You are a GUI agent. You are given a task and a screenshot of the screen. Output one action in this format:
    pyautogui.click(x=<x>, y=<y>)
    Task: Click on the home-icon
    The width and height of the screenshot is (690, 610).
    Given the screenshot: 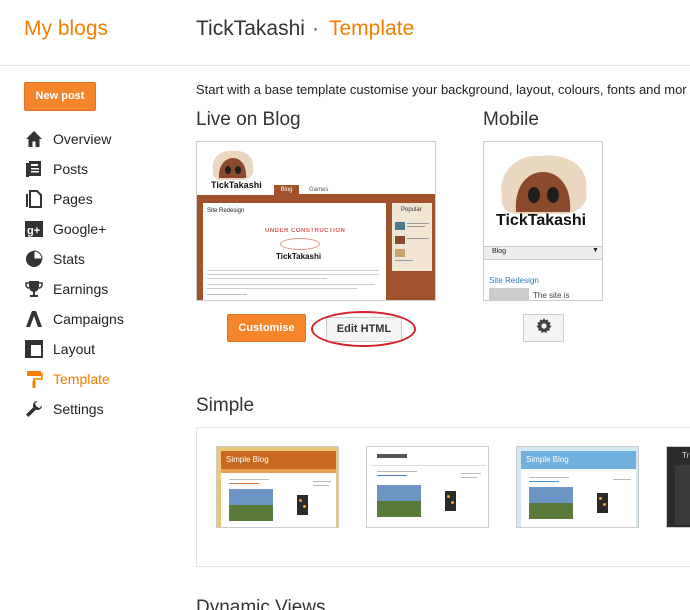 What is the action you would take?
    pyautogui.click(x=34, y=139)
    